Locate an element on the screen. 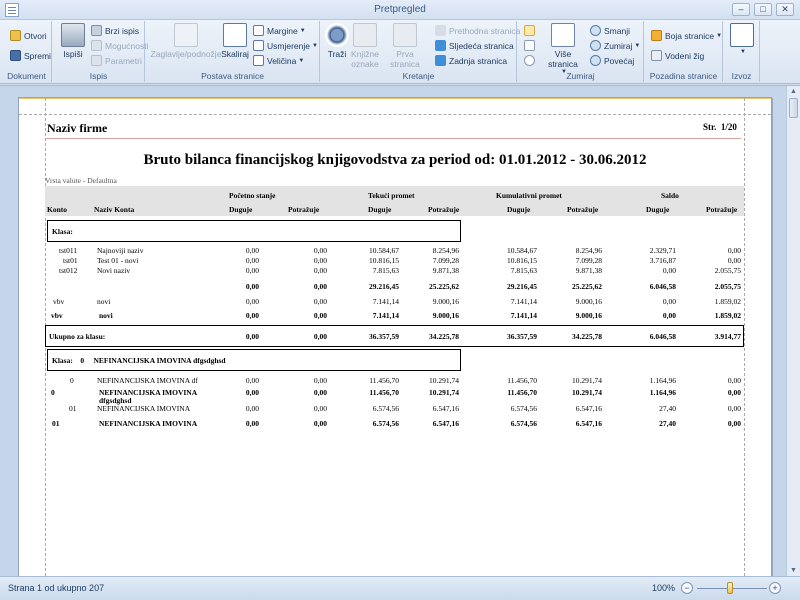 This screenshot has width=800, height=600. row-naziv: Test 01 - novi is located at coordinates (118, 260).